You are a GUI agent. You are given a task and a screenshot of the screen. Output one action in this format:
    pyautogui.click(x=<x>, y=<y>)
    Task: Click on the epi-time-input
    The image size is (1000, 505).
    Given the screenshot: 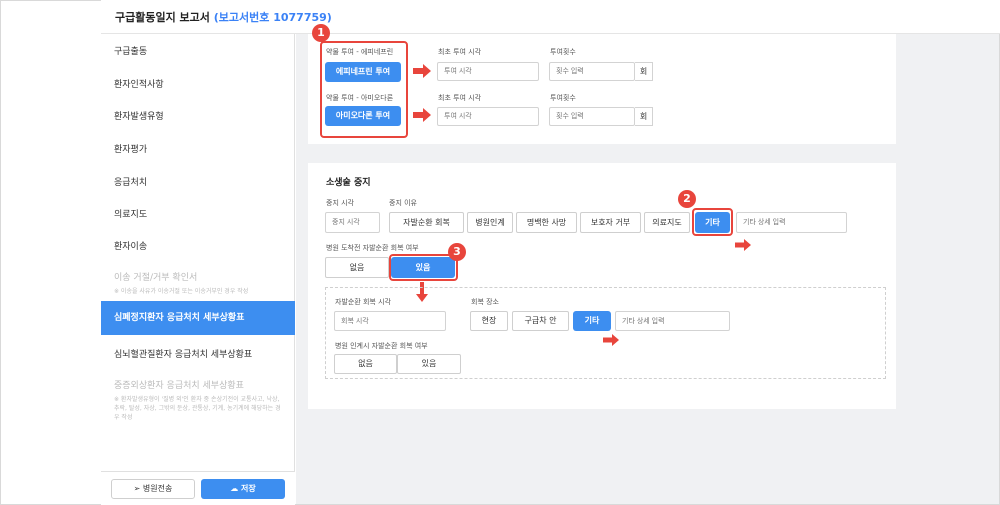 What is the action you would take?
    pyautogui.click(x=488, y=71)
    